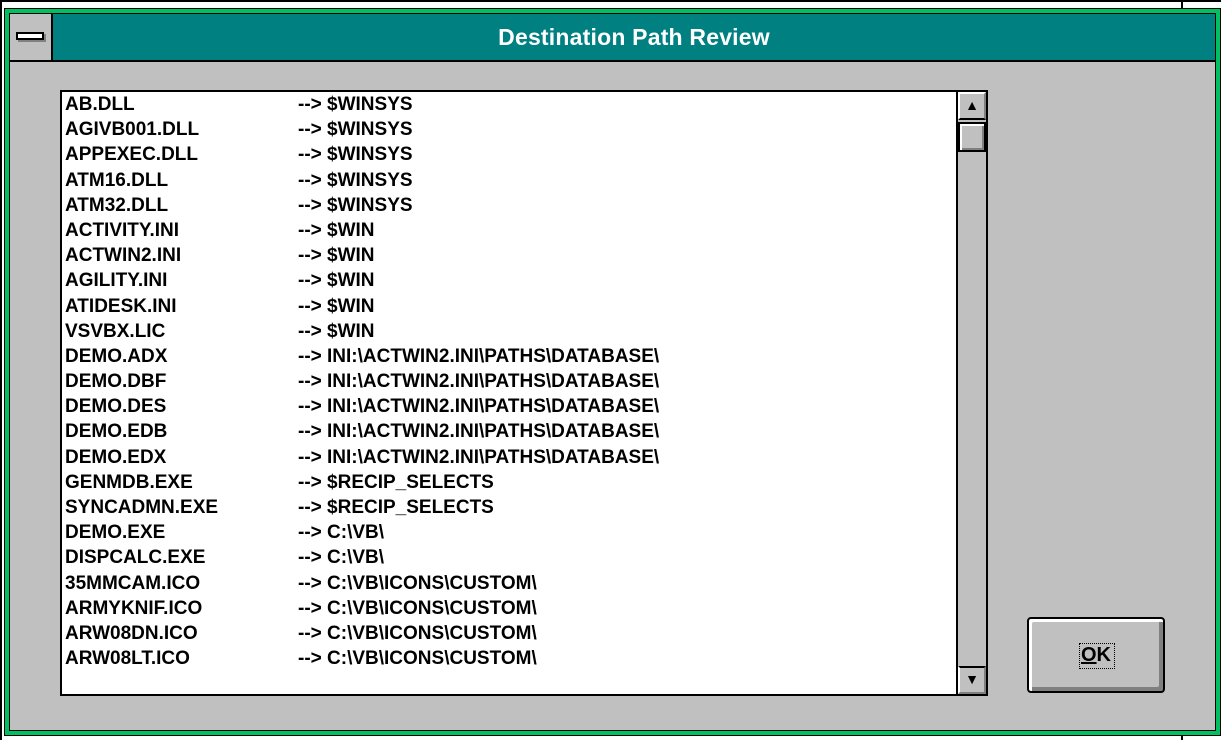 This screenshot has height=740, width=1221. I want to click on file-name: AB.DLL, so click(100, 104).